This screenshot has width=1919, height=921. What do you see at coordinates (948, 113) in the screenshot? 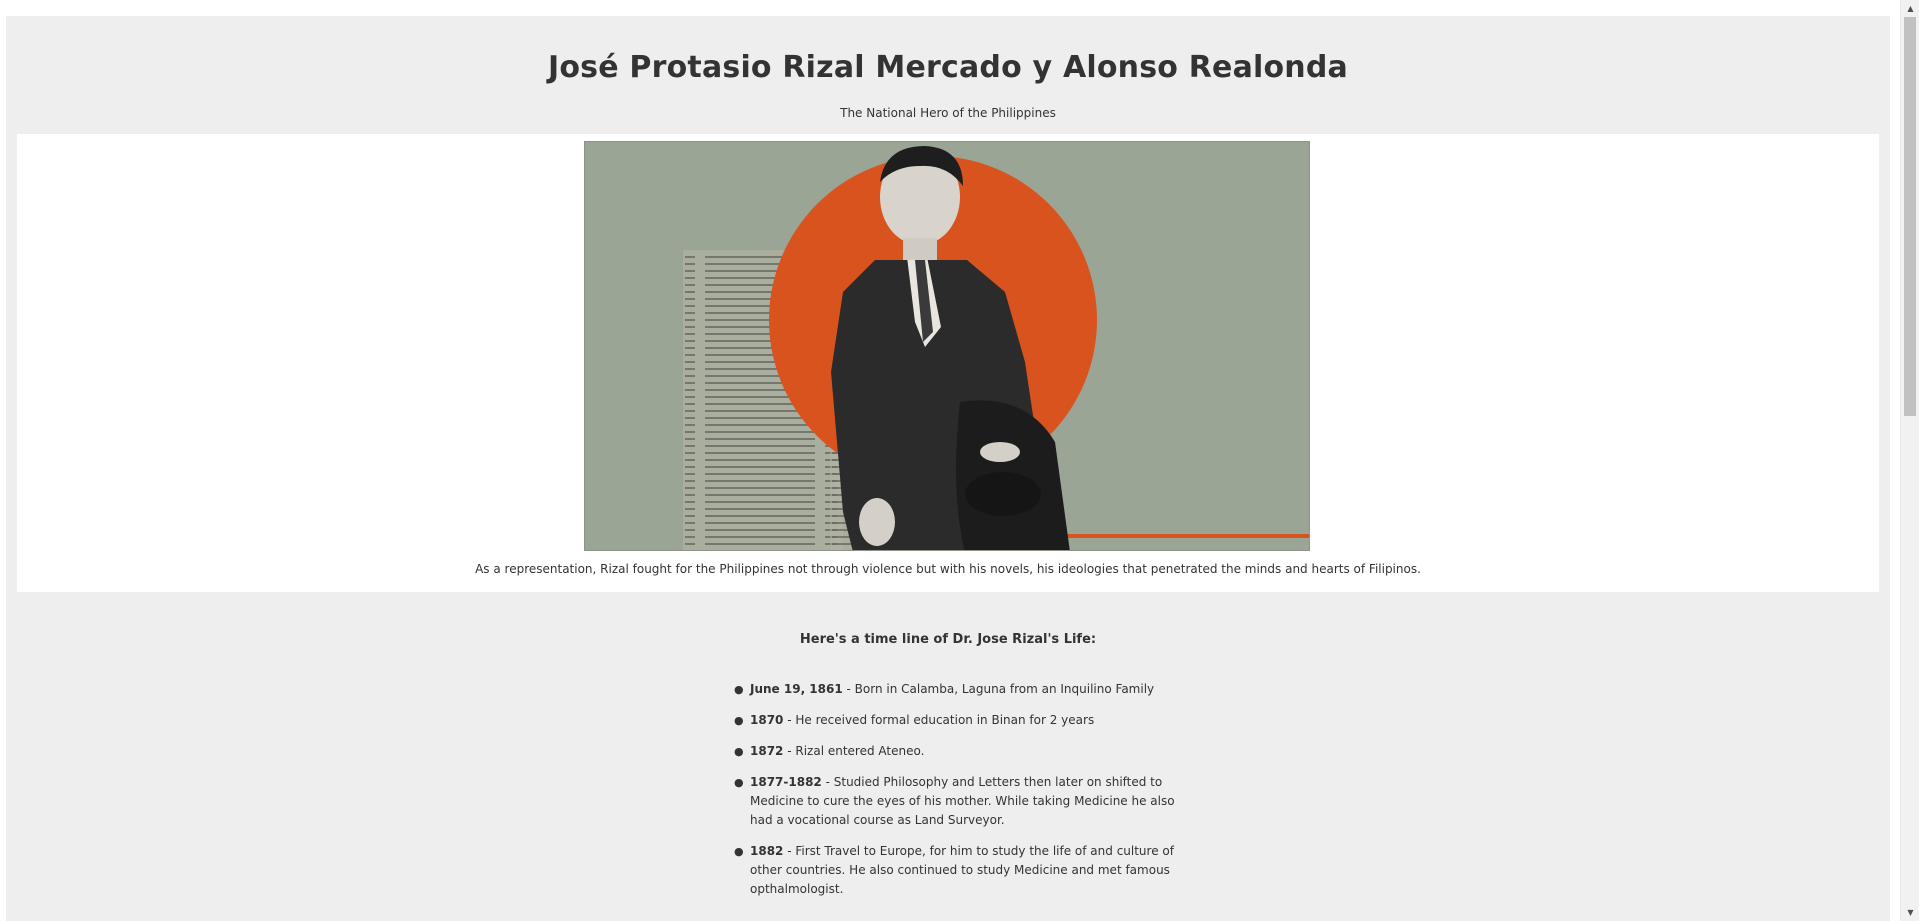
I see `page-subtitle: The National Hero of the Philippines` at bounding box center [948, 113].